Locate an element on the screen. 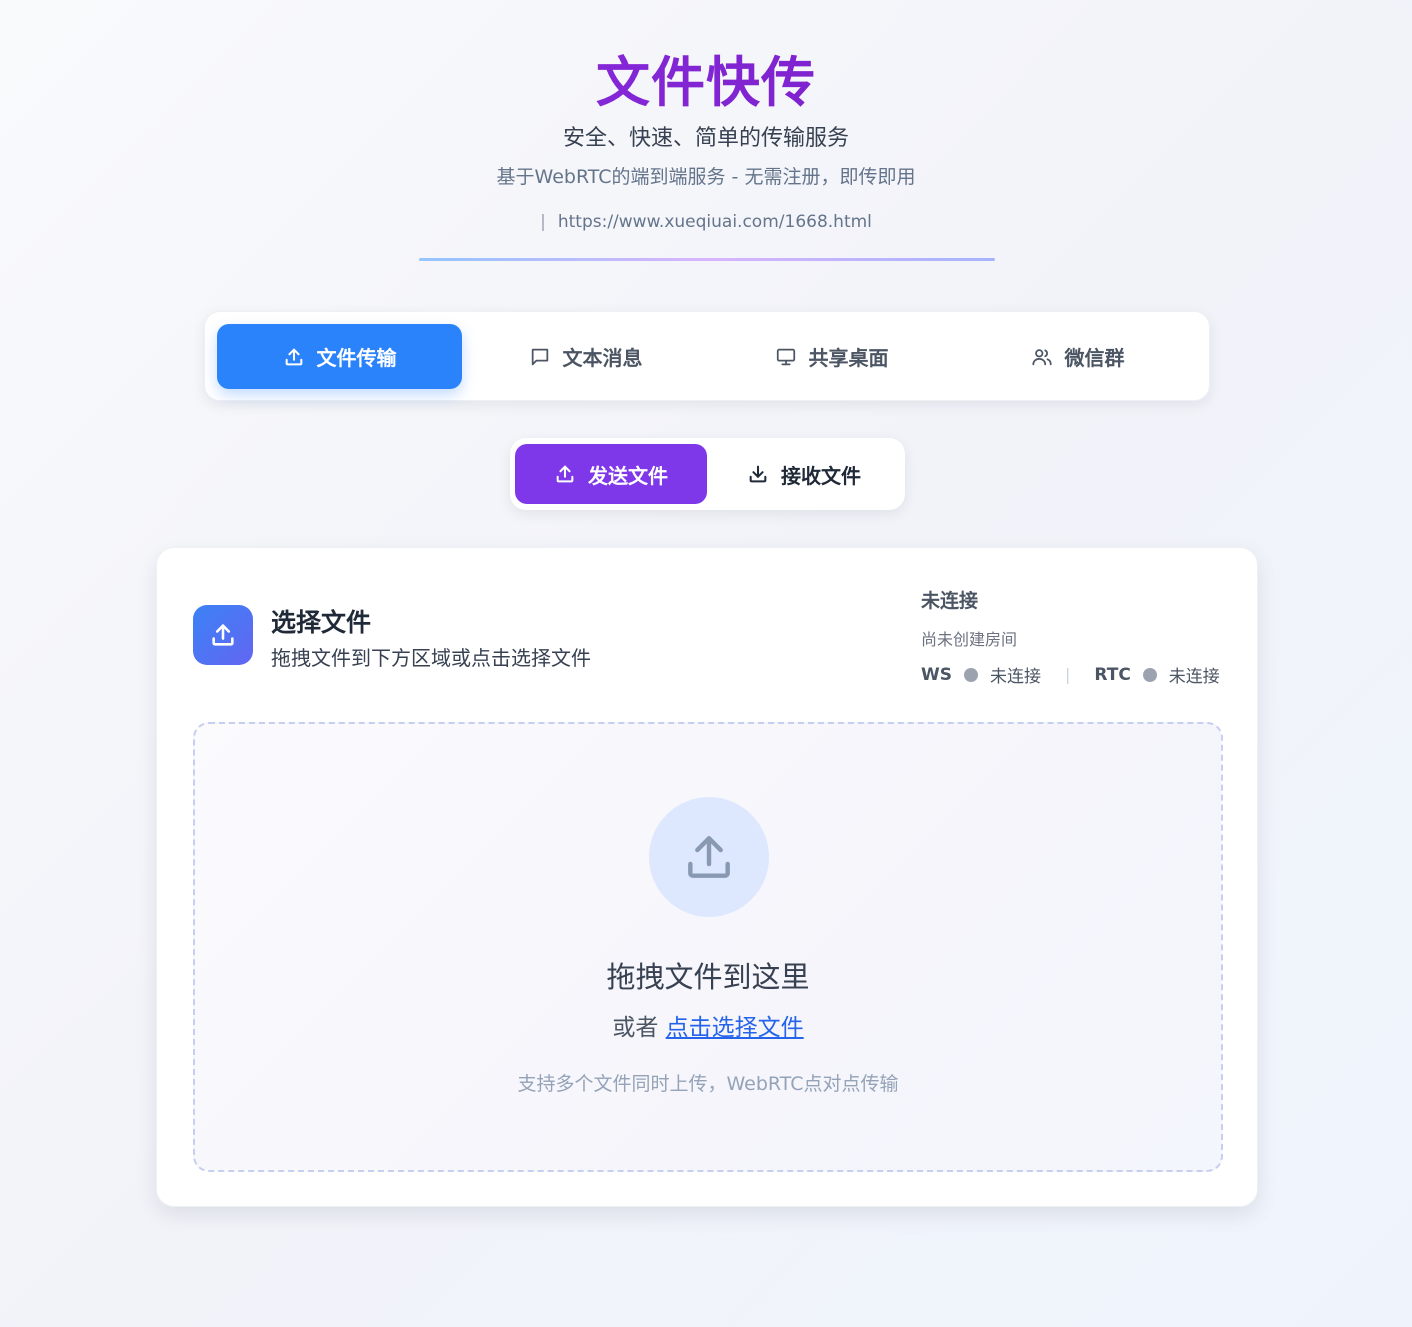 The width and height of the screenshot is (1412, 1327). tab-label: 文本消息 is located at coordinates (602, 358).